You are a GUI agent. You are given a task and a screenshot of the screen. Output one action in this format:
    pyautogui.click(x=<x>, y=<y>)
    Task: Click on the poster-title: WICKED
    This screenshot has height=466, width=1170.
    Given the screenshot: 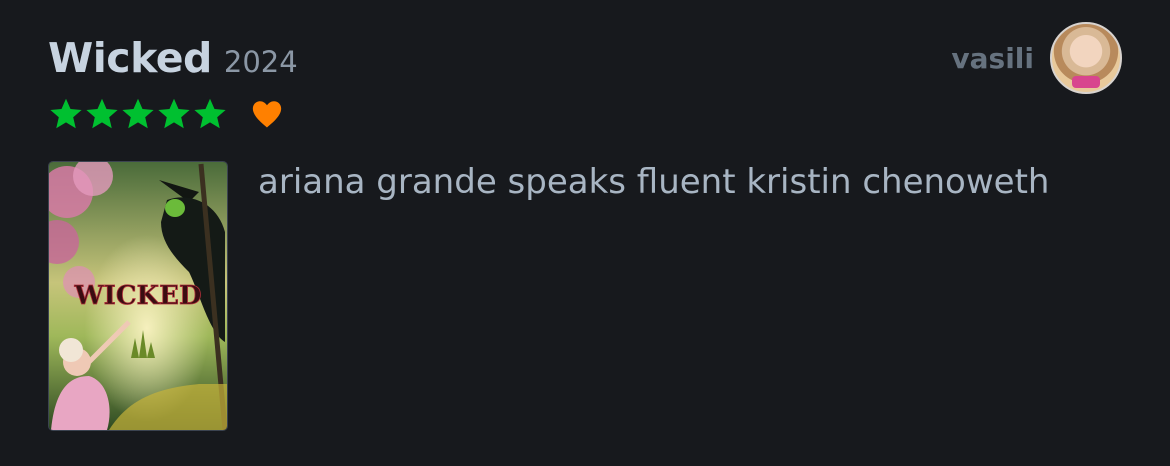 What is the action you would take?
    pyautogui.click(x=137, y=296)
    